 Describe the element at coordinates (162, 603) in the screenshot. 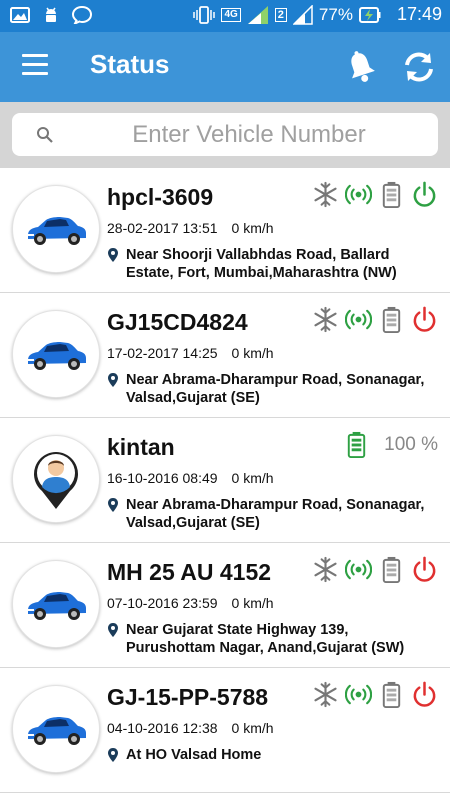

I see `last-update-time: 07-10-2016 23:59` at that location.